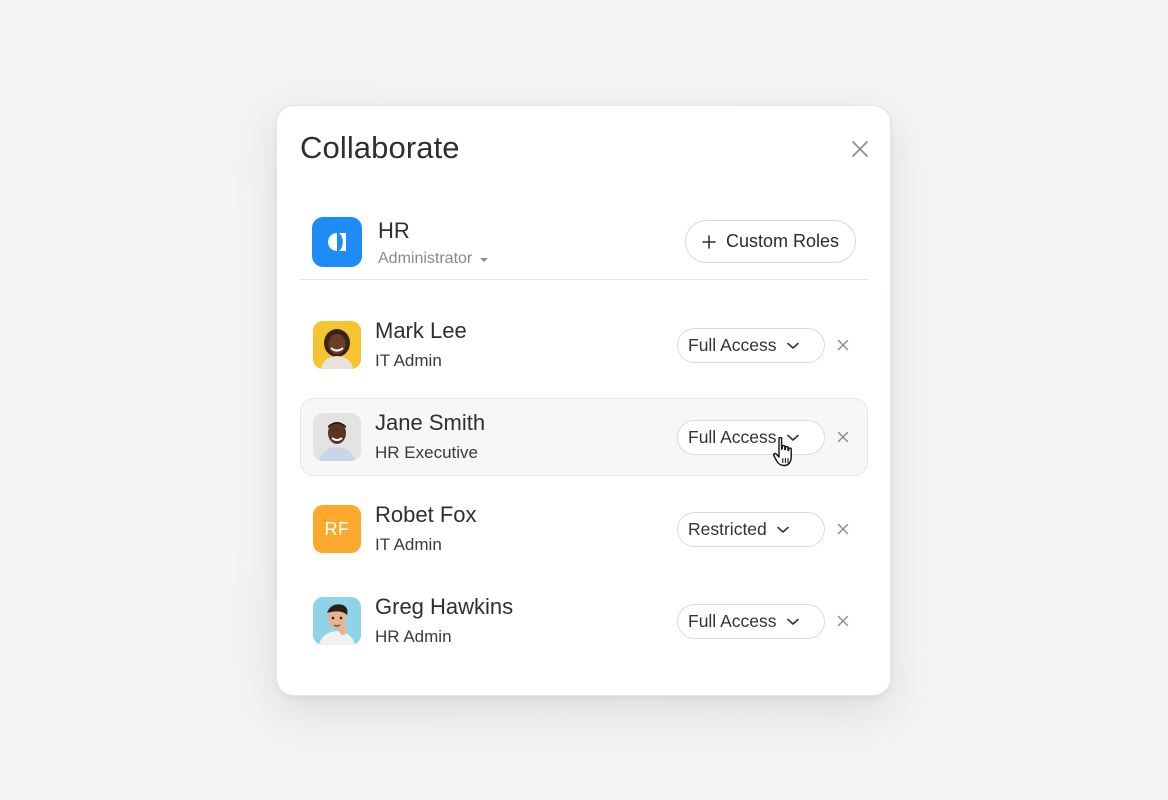 The image size is (1168, 800). I want to click on avatar-photo-man-thinking, so click(337, 621).